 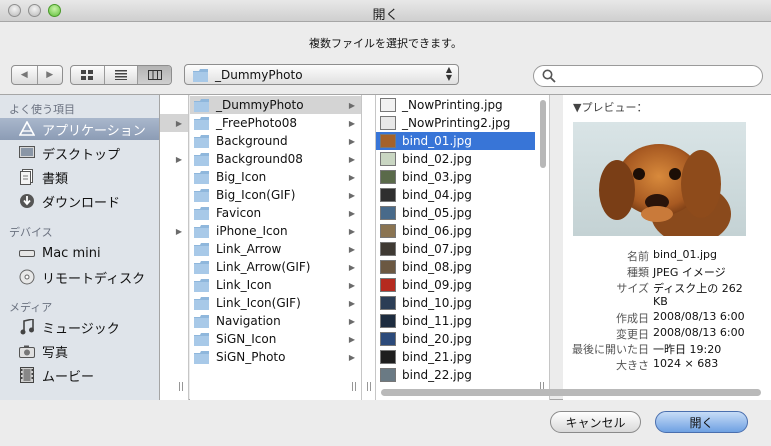 I want to click on applications-icon, so click(x=27, y=129).